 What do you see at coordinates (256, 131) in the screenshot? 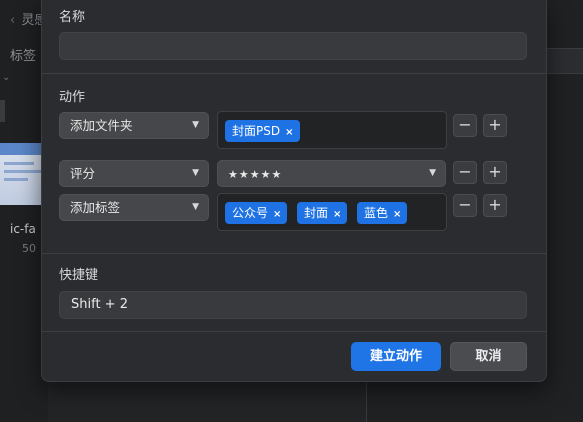
I see `chip-label: 封面PSD` at bounding box center [256, 131].